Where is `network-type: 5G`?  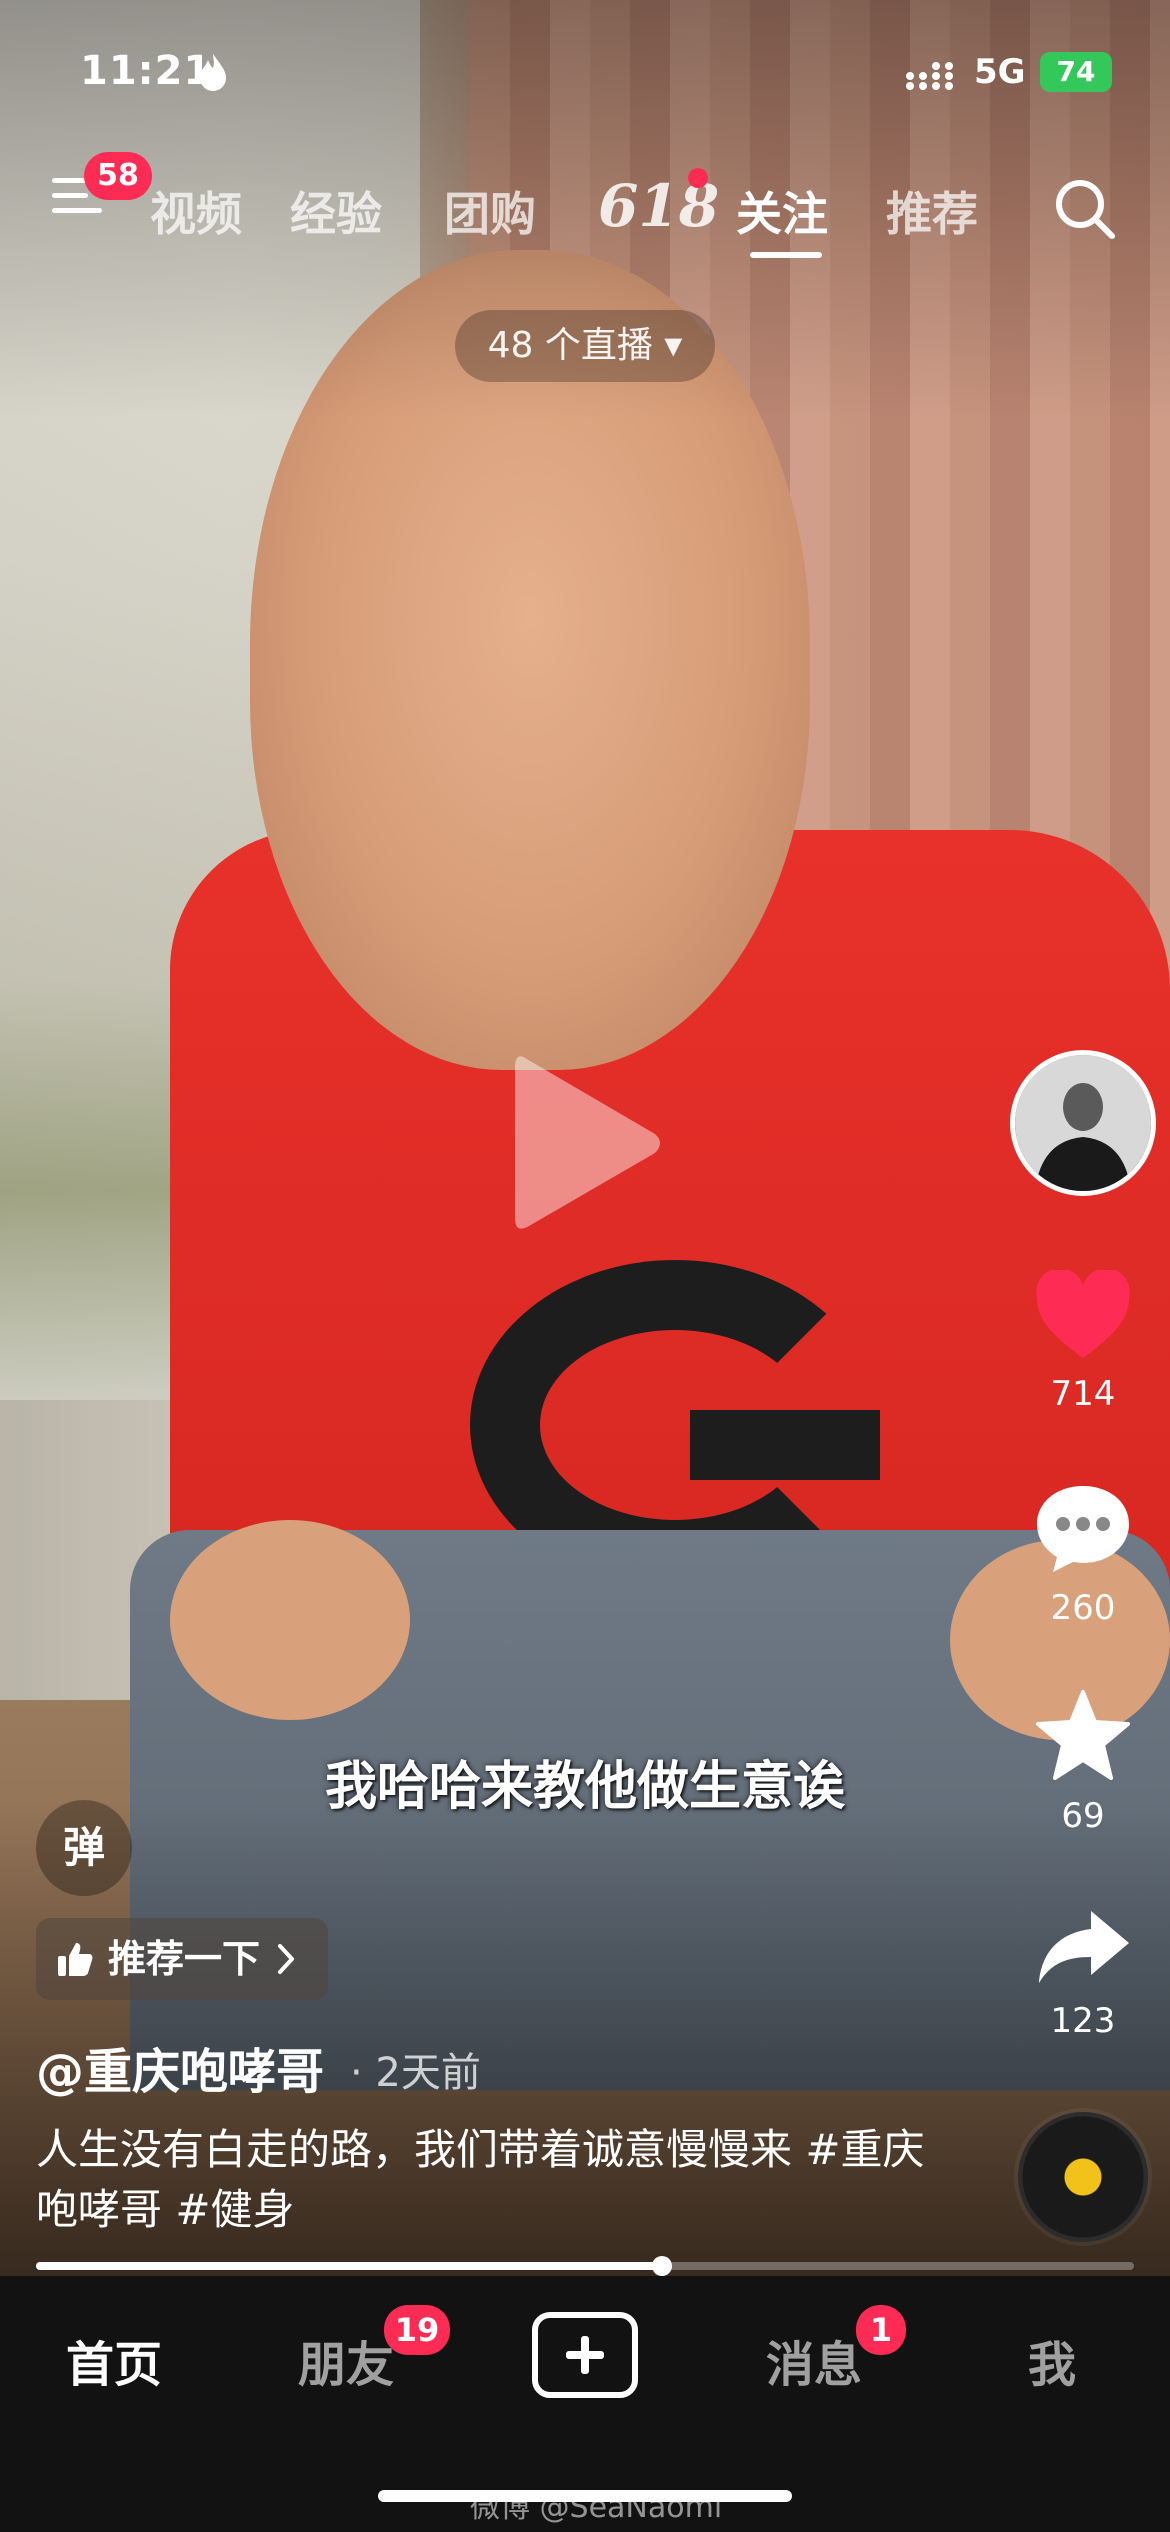
network-type: 5G is located at coordinates (1000, 72).